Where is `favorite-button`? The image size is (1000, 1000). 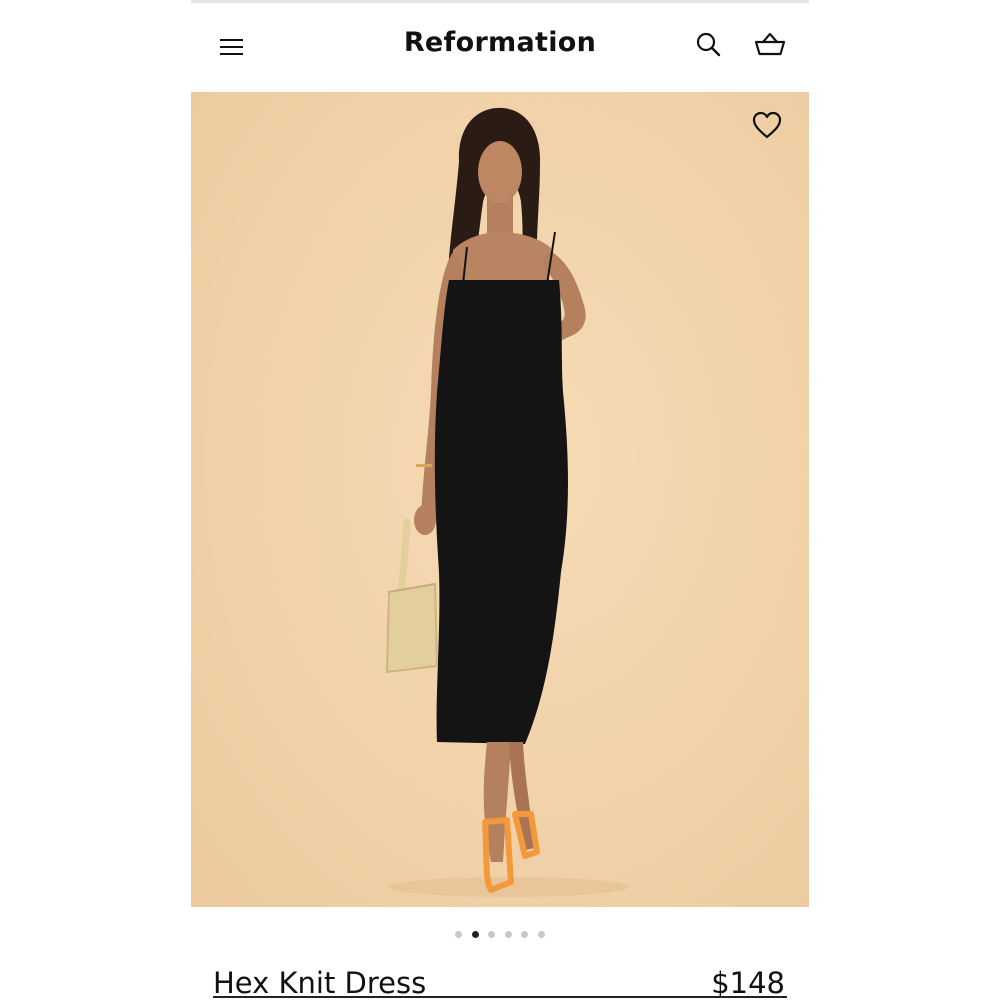
favorite-button is located at coordinates (767, 125).